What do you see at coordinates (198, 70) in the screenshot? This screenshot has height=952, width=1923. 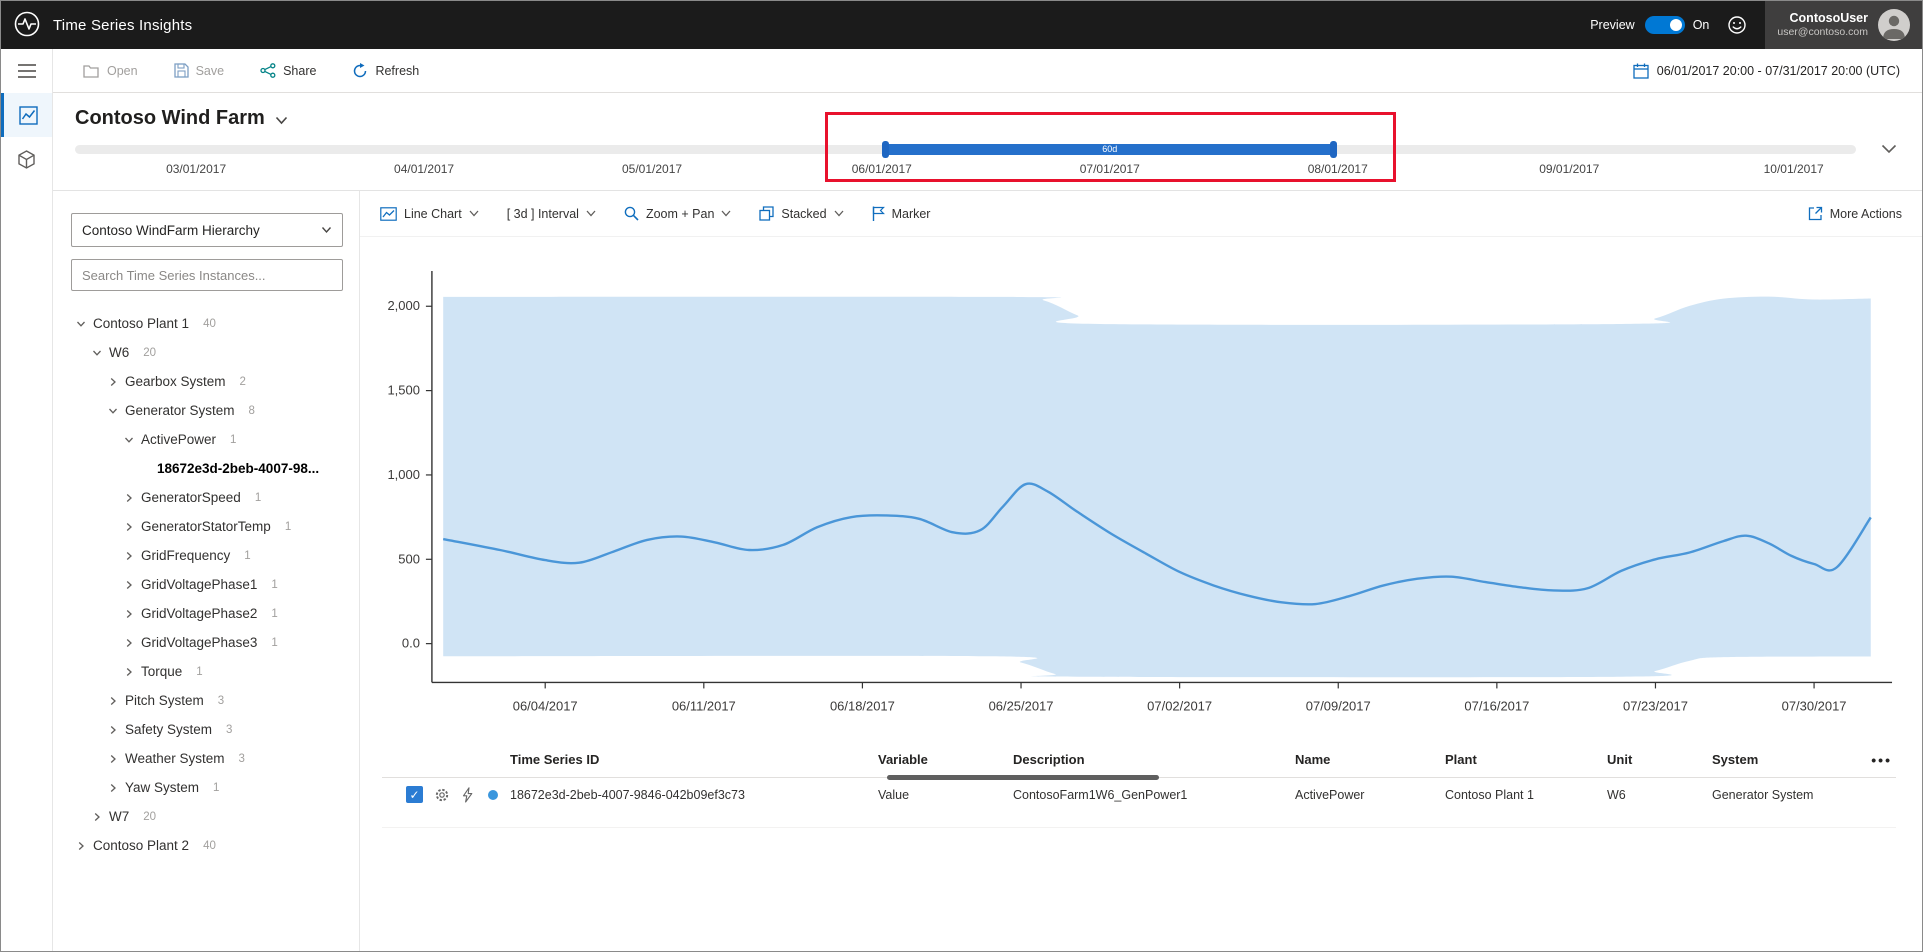 I see `save-button: Save` at bounding box center [198, 70].